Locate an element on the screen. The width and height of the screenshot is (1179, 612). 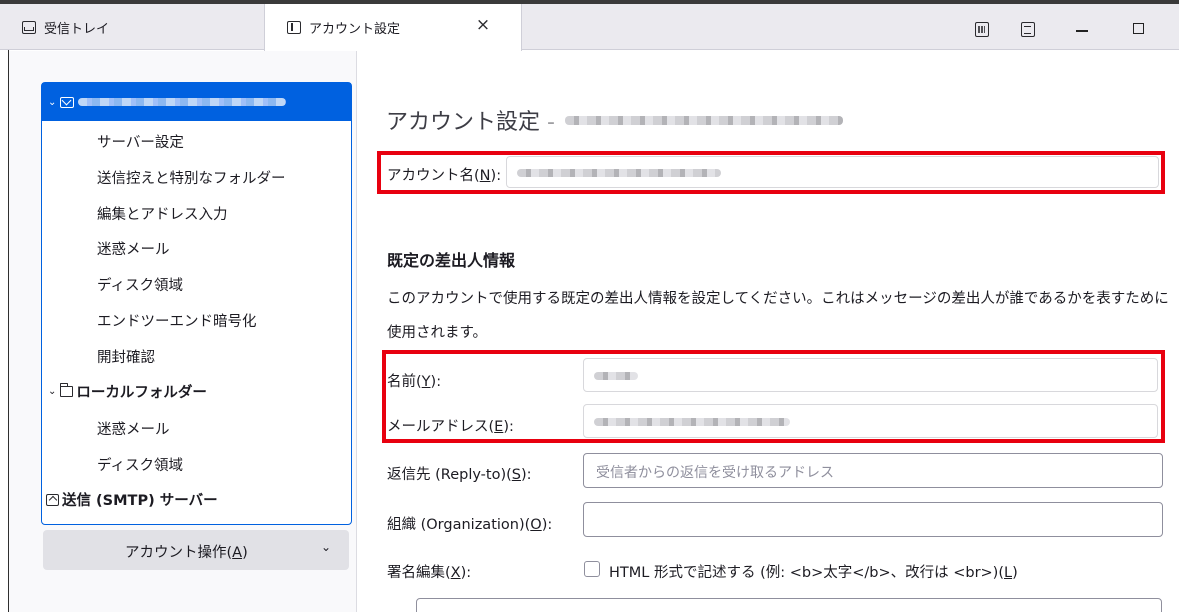
tab-bar: 受信トレイ アカウント設定 × is located at coordinates (589, 25).